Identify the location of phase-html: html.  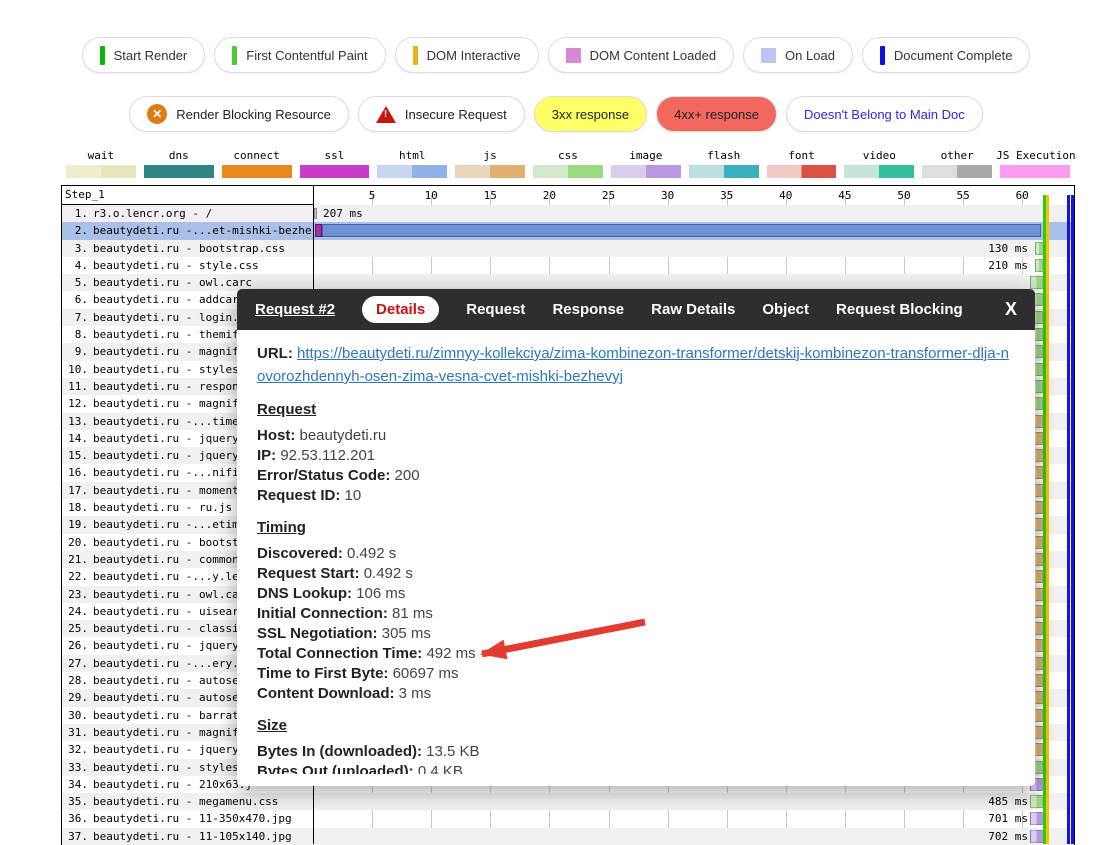
(412, 163).